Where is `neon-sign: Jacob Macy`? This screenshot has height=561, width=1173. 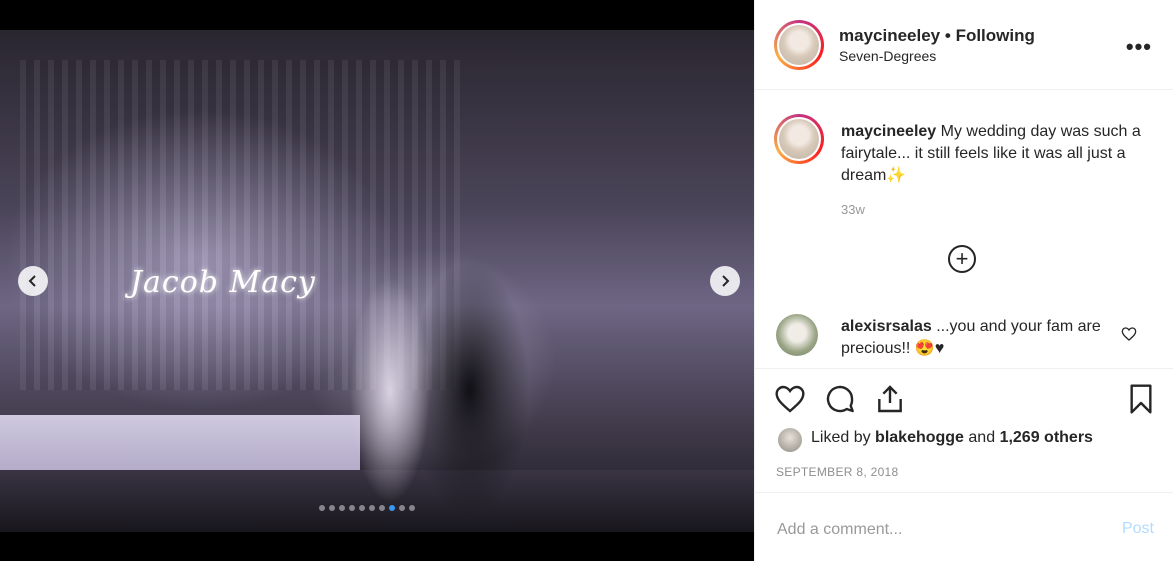
neon-sign: Jacob Macy is located at coordinates (223, 282).